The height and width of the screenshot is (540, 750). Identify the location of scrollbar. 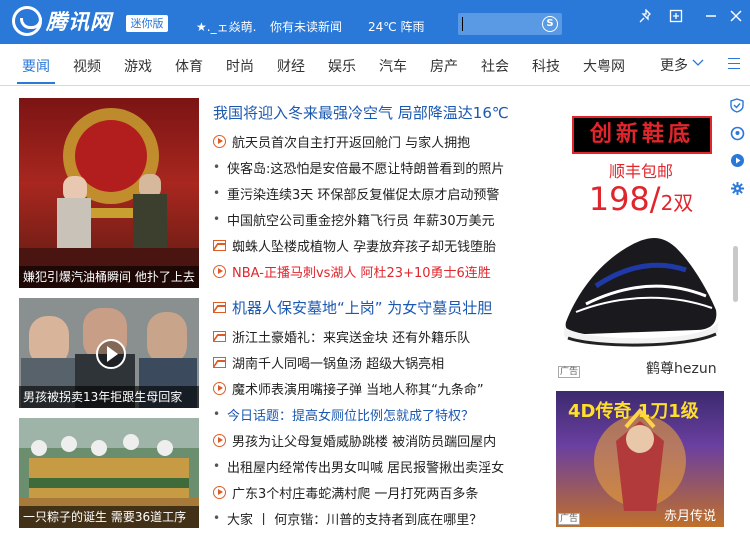
(735, 274).